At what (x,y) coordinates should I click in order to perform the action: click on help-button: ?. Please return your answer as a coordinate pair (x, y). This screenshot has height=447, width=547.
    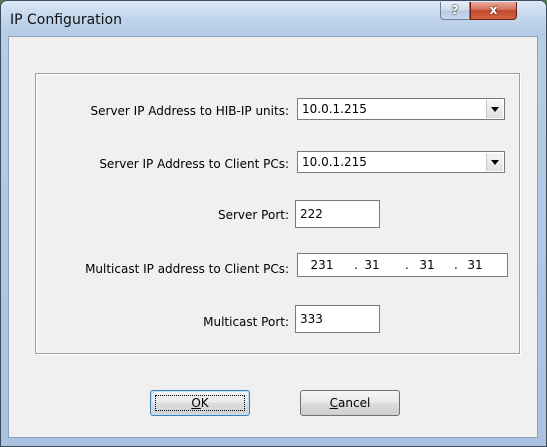
    Looking at the image, I should click on (455, 11).